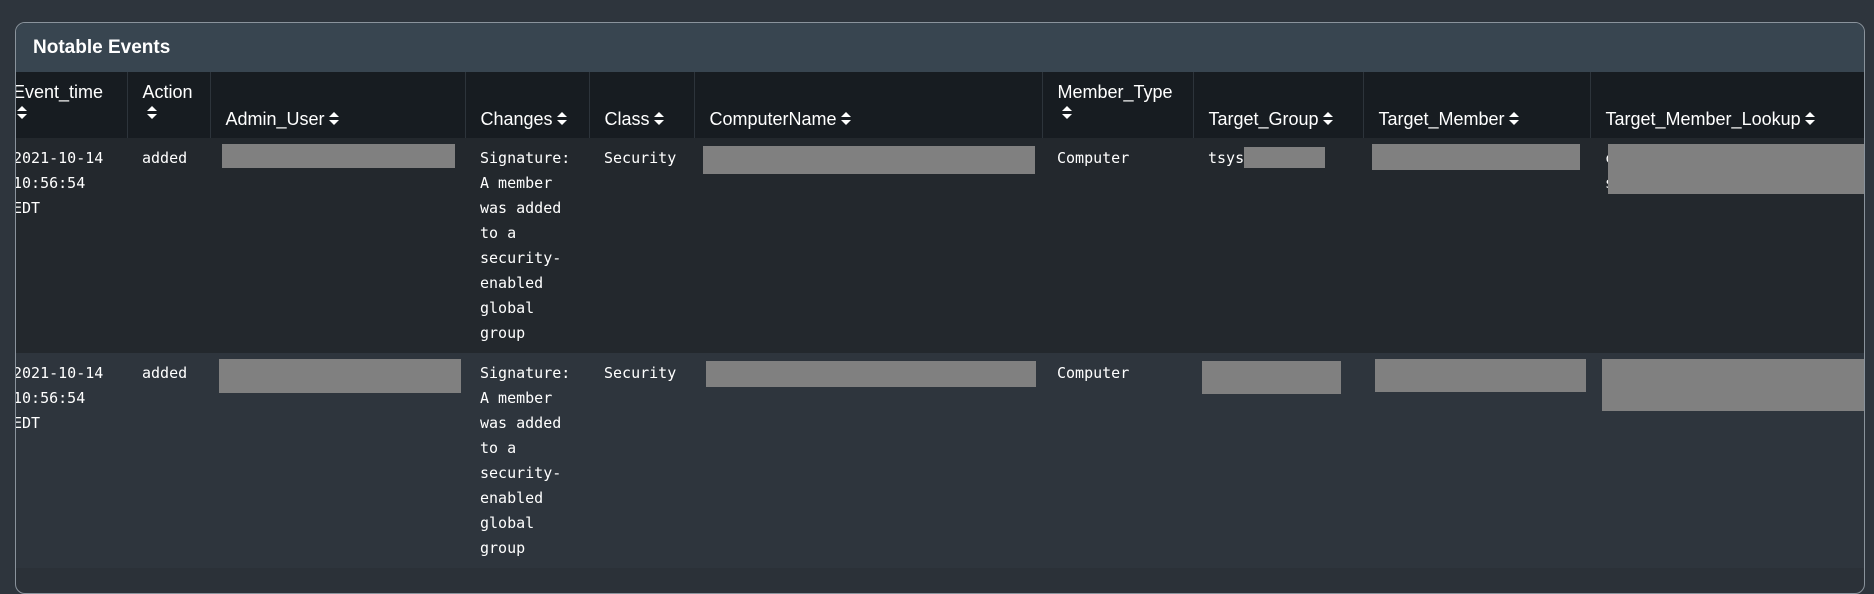  Describe the element at coordinates (940, 47) in the screenshot. I see `panel-title: Notable Events` at that location.